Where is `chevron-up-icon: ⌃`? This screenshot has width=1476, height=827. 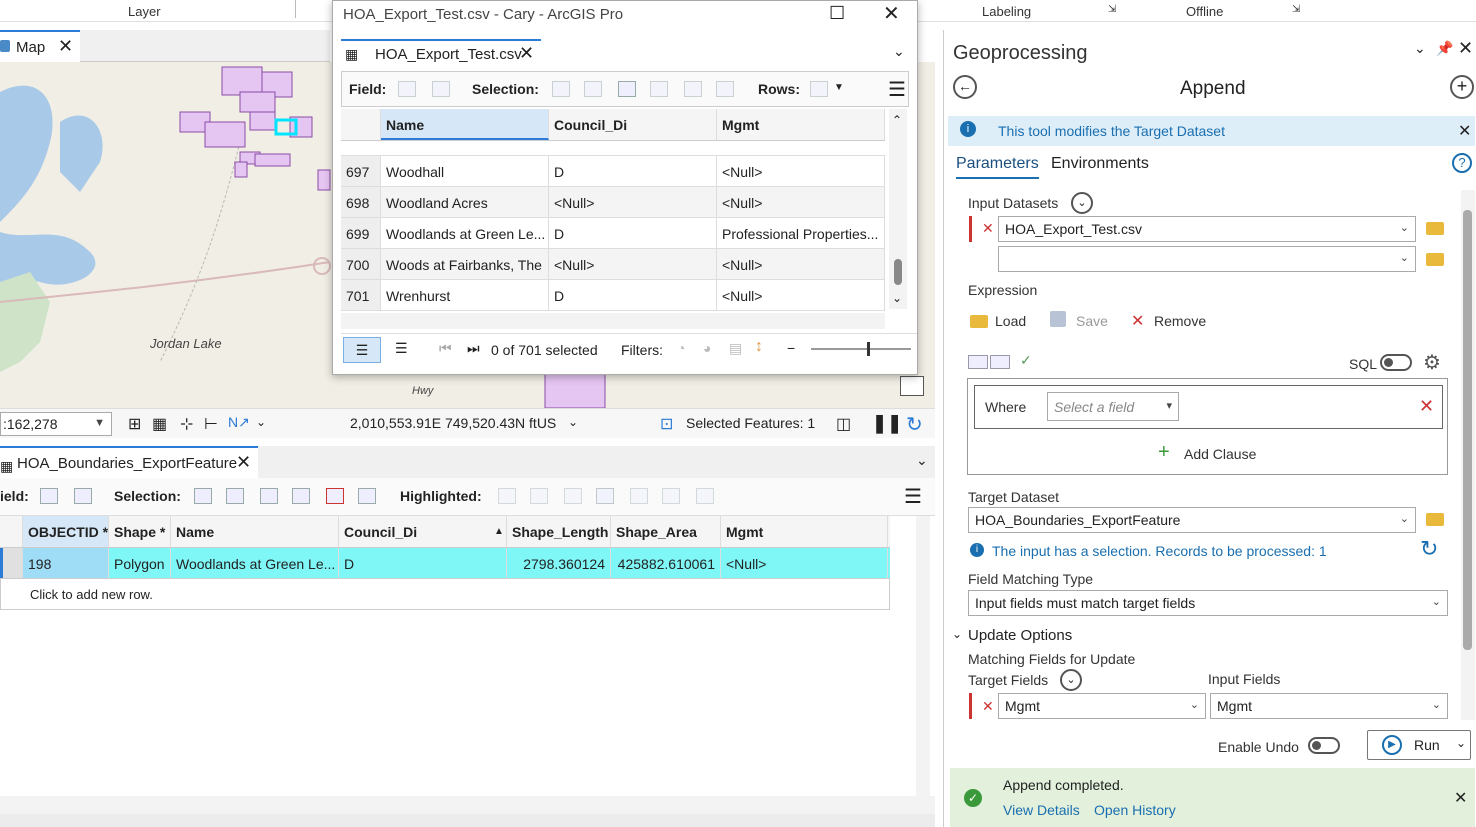
chevron-up-icon: ⌃ is located at coordinates (897, 120).